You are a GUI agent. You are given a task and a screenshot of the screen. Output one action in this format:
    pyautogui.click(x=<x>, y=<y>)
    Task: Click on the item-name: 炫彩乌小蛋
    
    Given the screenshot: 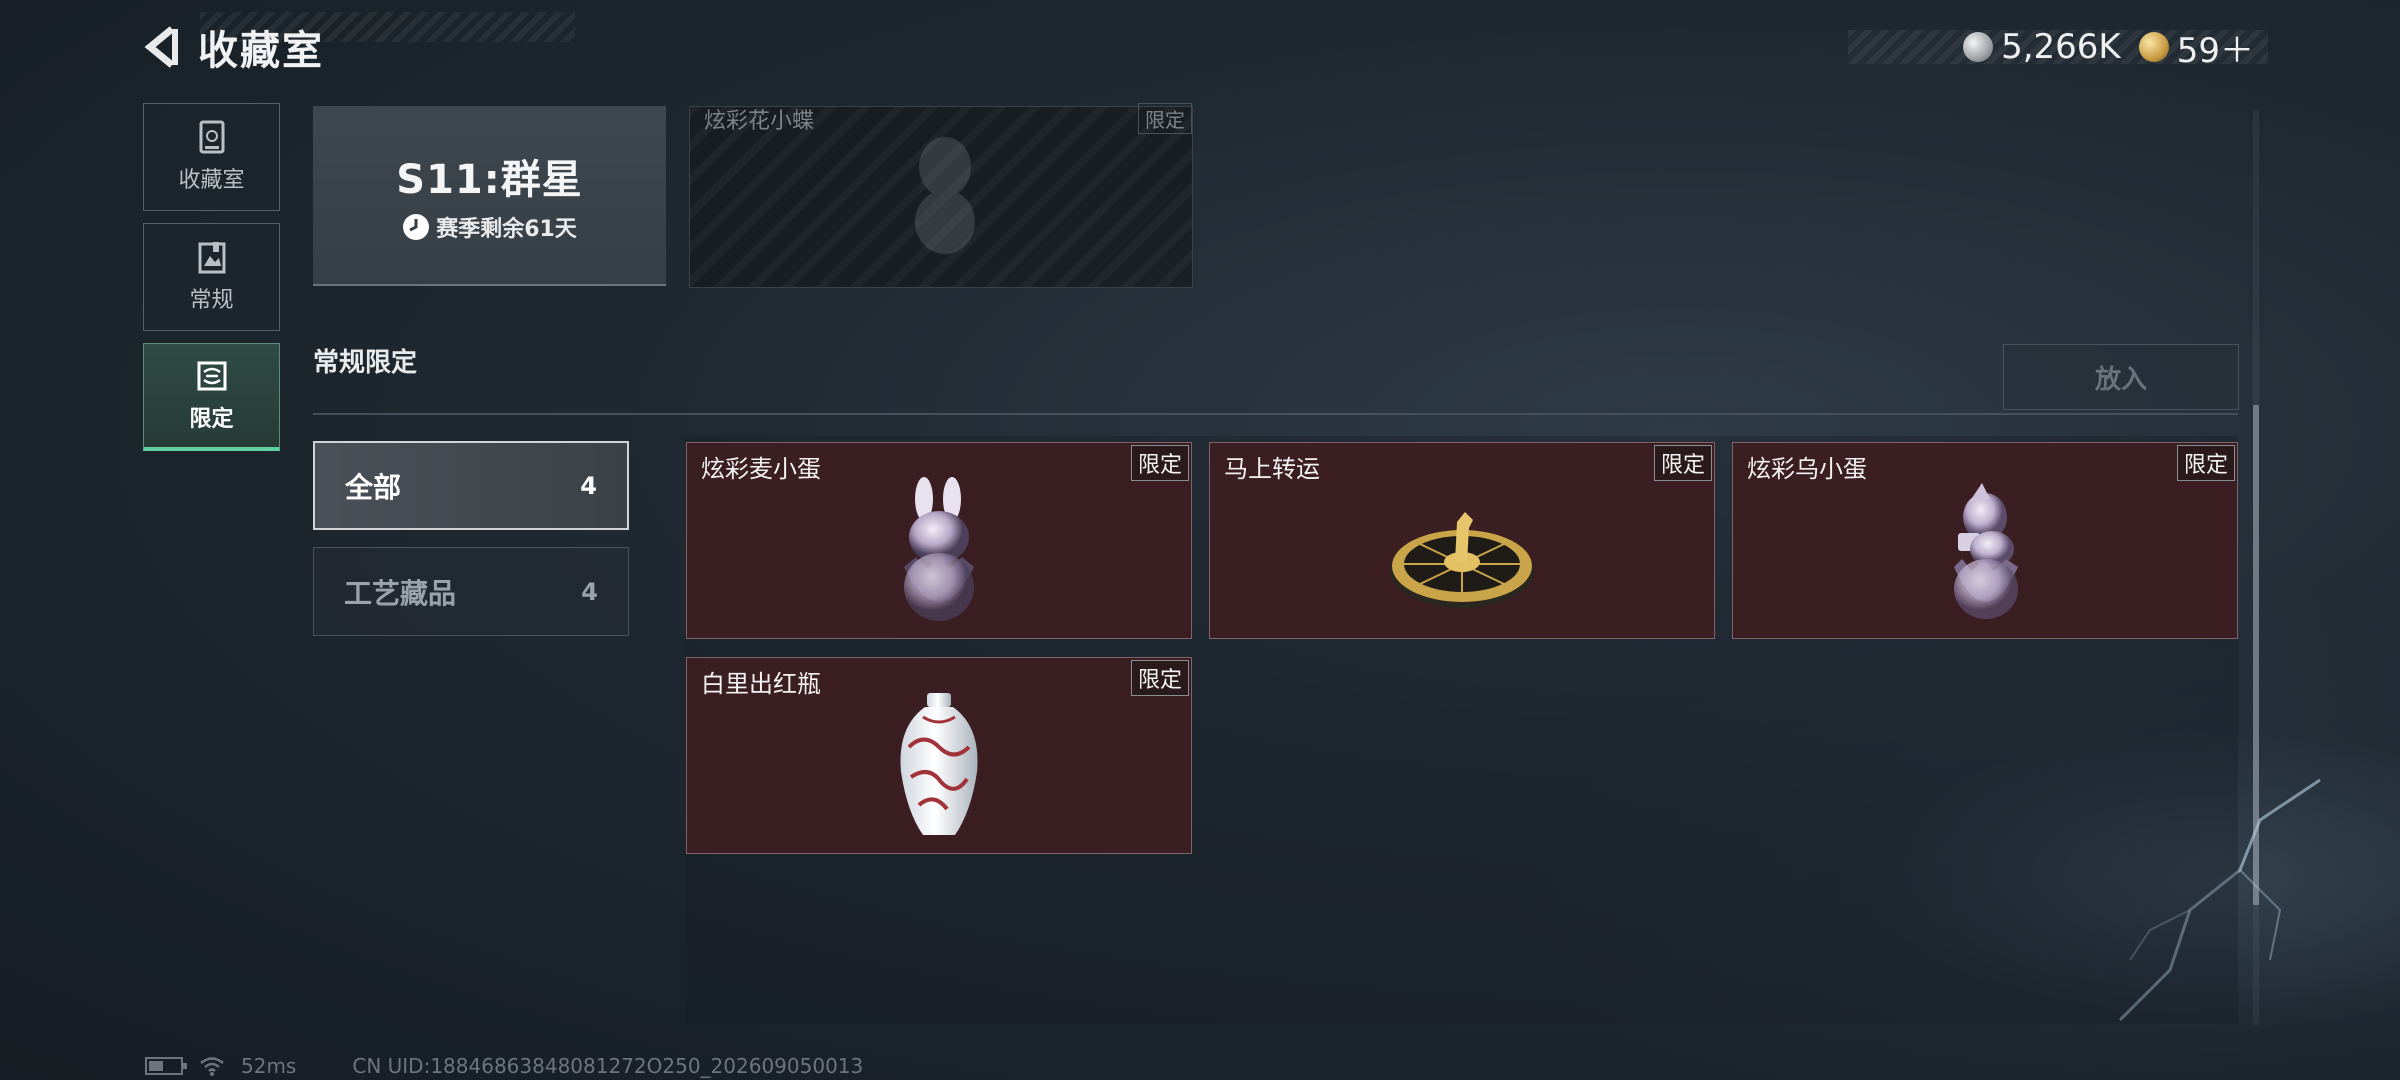 What is the action you would take?
    pyautogui.click(x=1807, y=469)
    